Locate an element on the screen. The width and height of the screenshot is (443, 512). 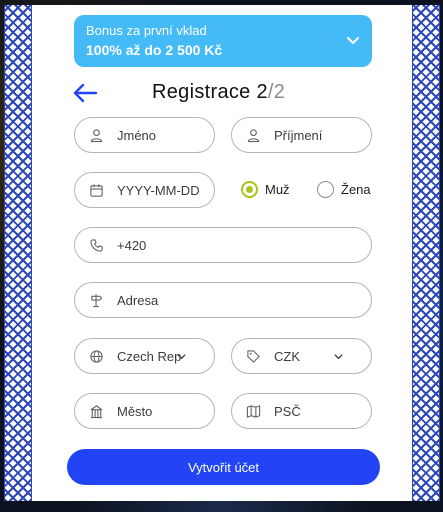
phone-field: +420 is located at coordinates (223, 245).